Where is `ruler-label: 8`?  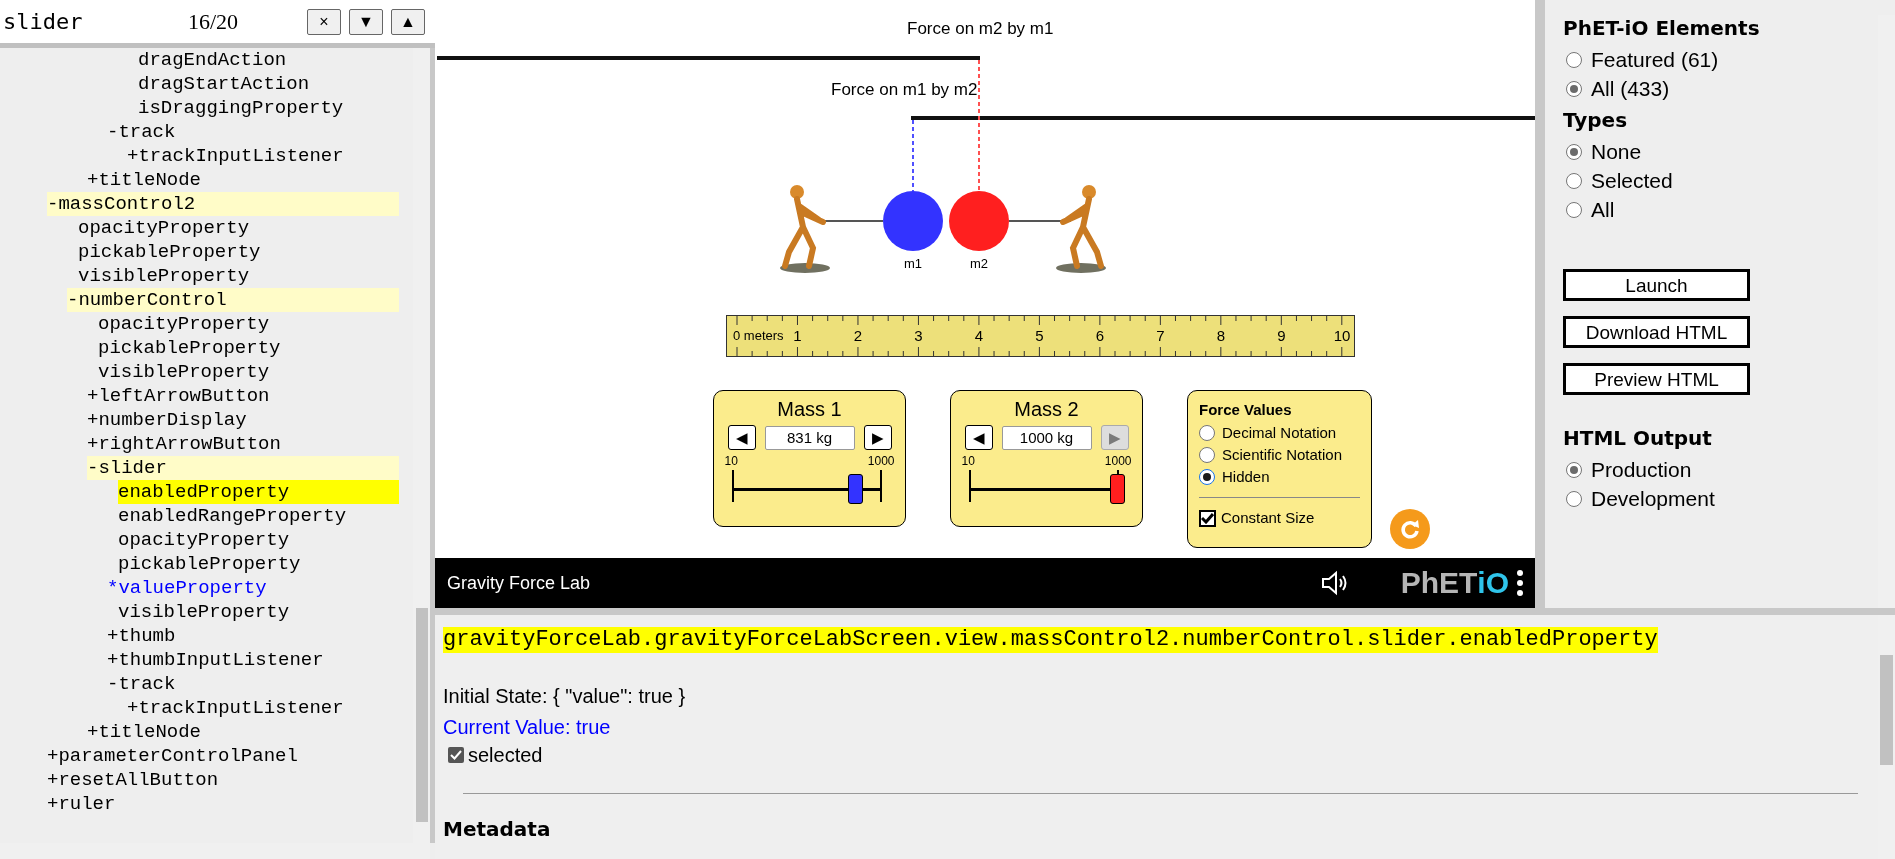 ruler-label: 8 is located at coordinates (1221, 336).